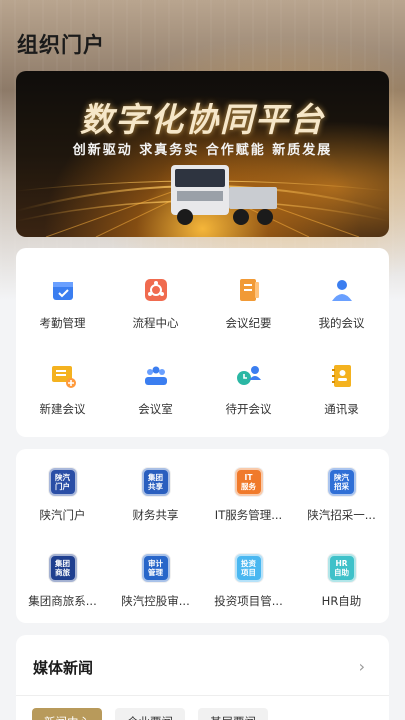  Describe the element at coordinates (342, 290) in the screenshot. I see `person-icon` at that location.